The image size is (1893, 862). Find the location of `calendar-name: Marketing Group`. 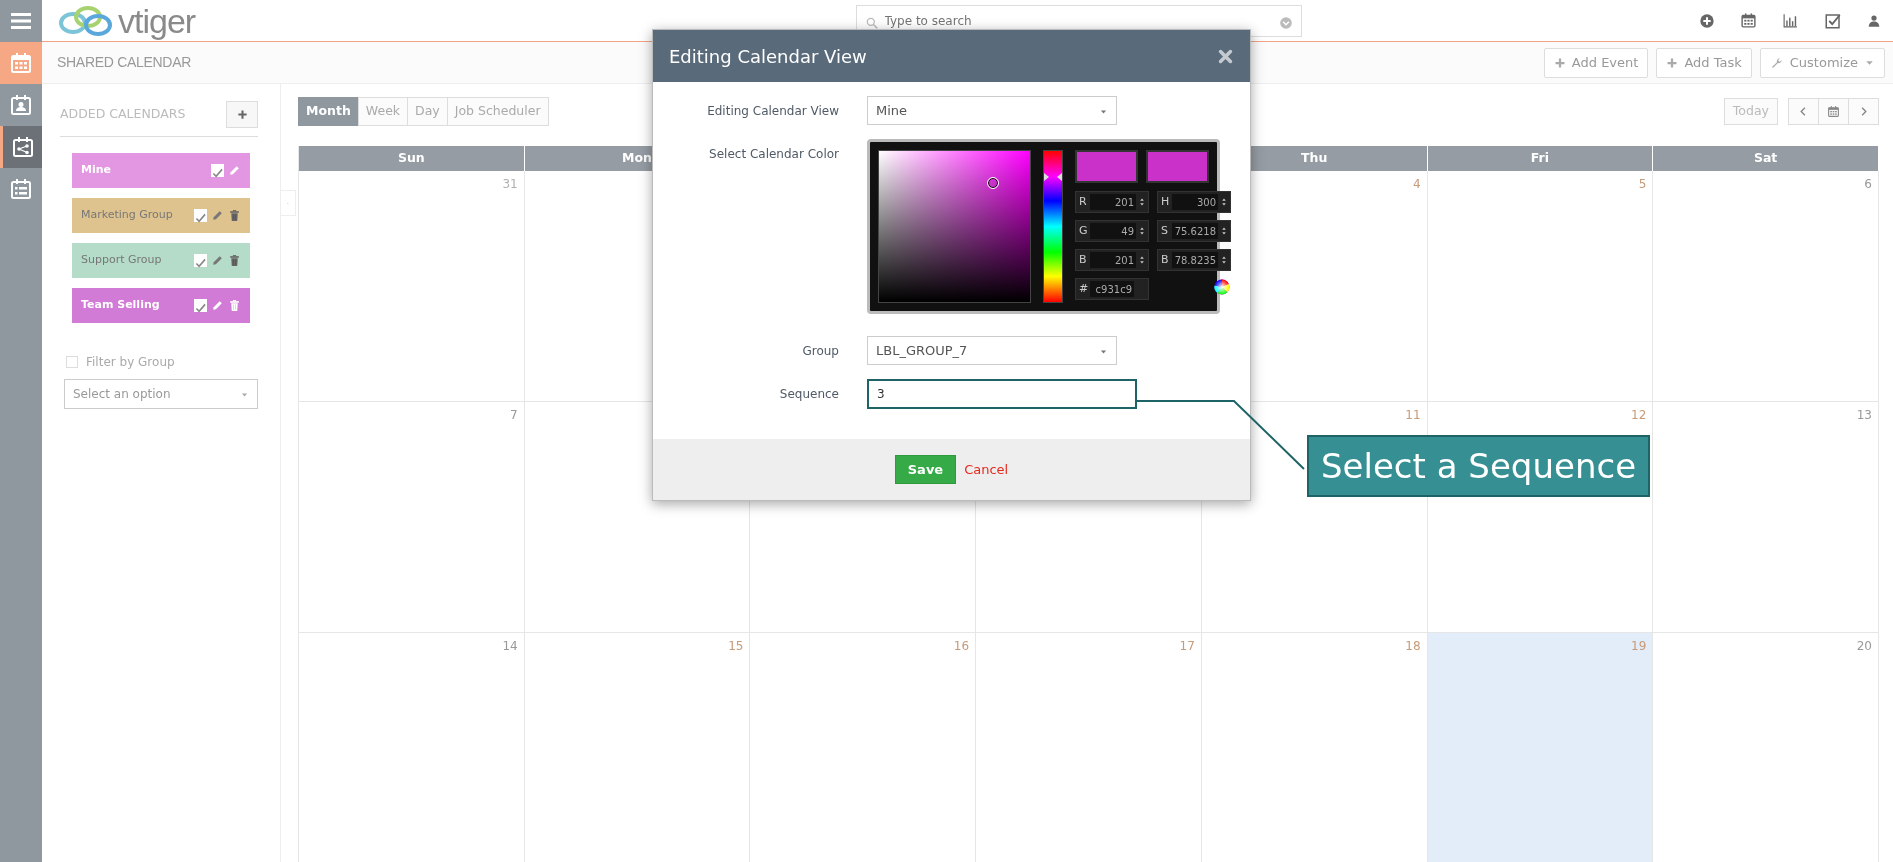

calendar-name: Marketing Group is located at coordinates (127, 215).